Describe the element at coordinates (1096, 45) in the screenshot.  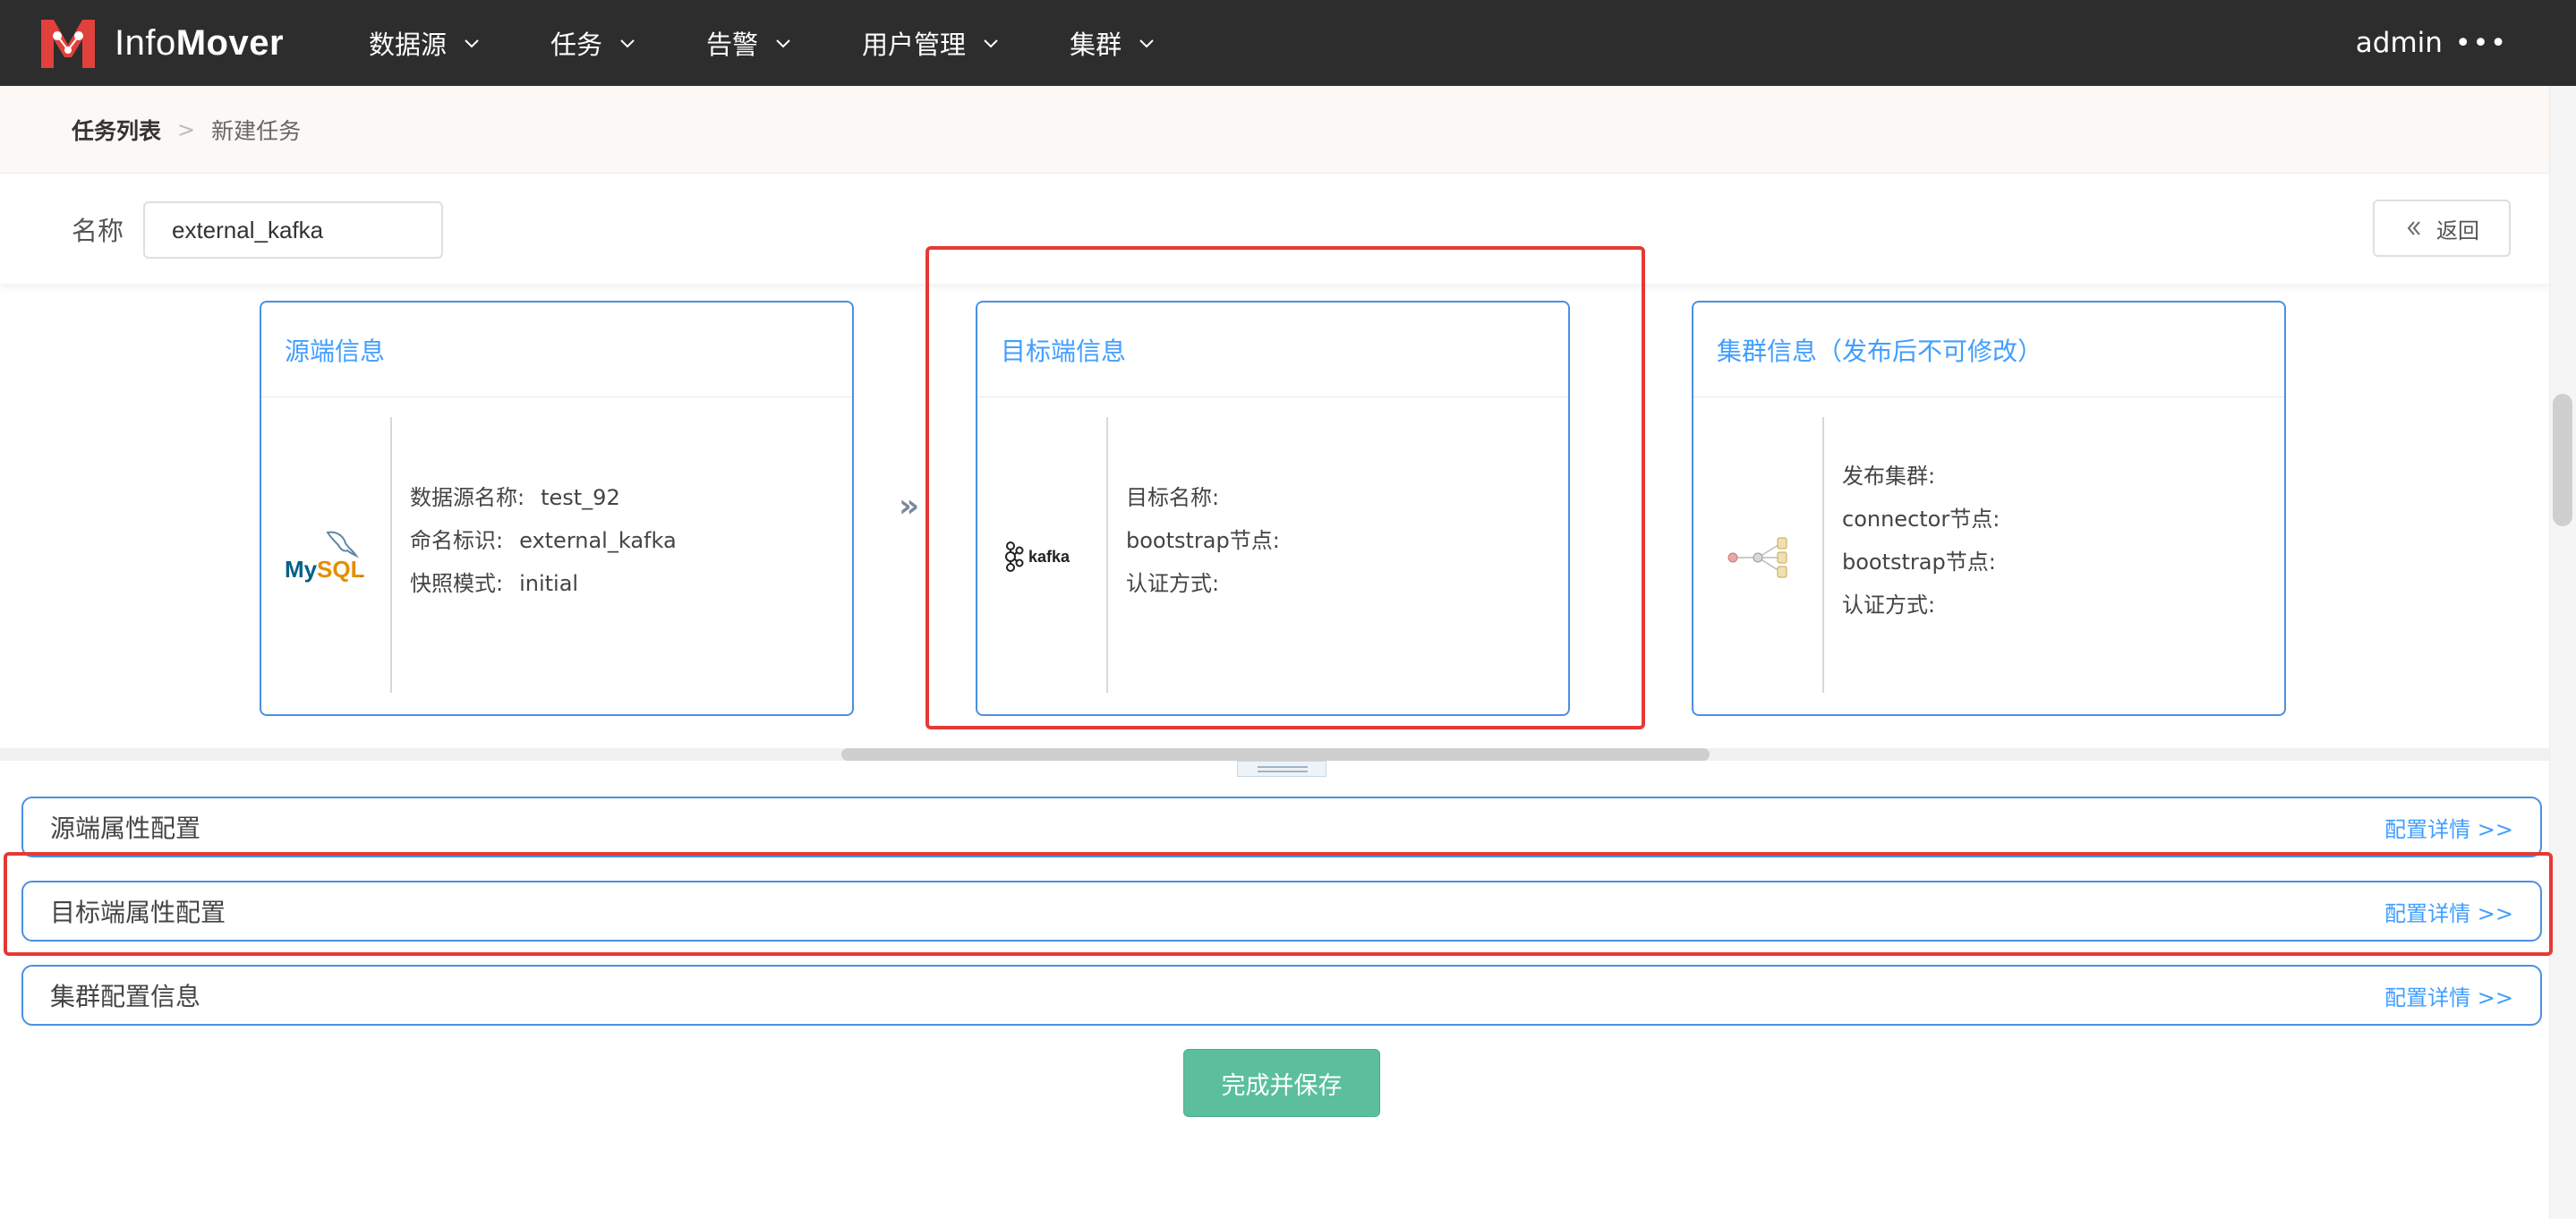
I see `nav-item-label: 集群` at that location.